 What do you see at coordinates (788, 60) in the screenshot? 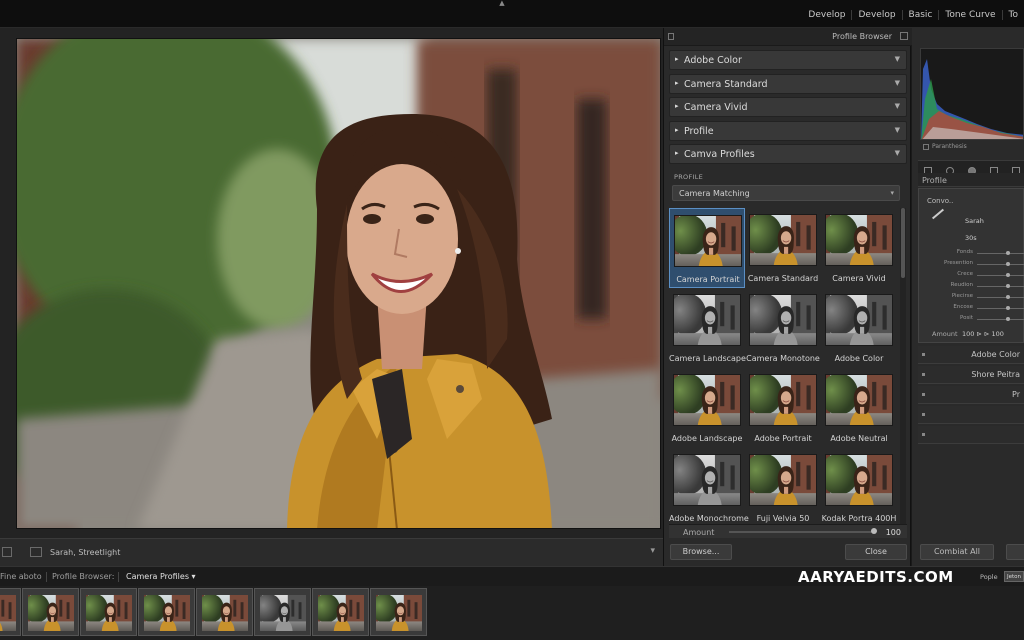
I see `profile-group-header: ▸ Adobe Color ▼` at bounding box center [788, 60].